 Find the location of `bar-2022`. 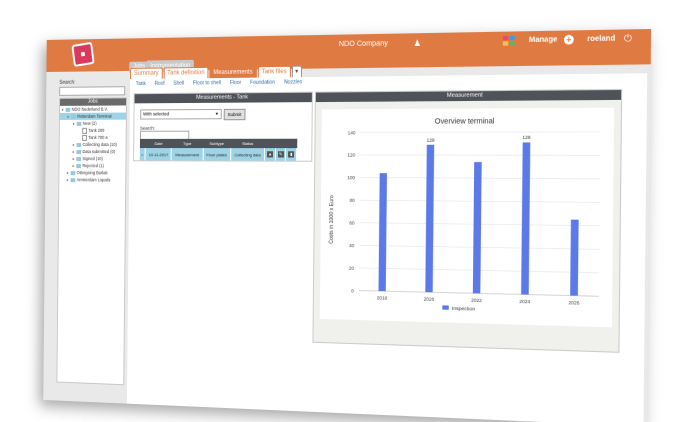

bar-2022 is located at coordinates (477, 227).